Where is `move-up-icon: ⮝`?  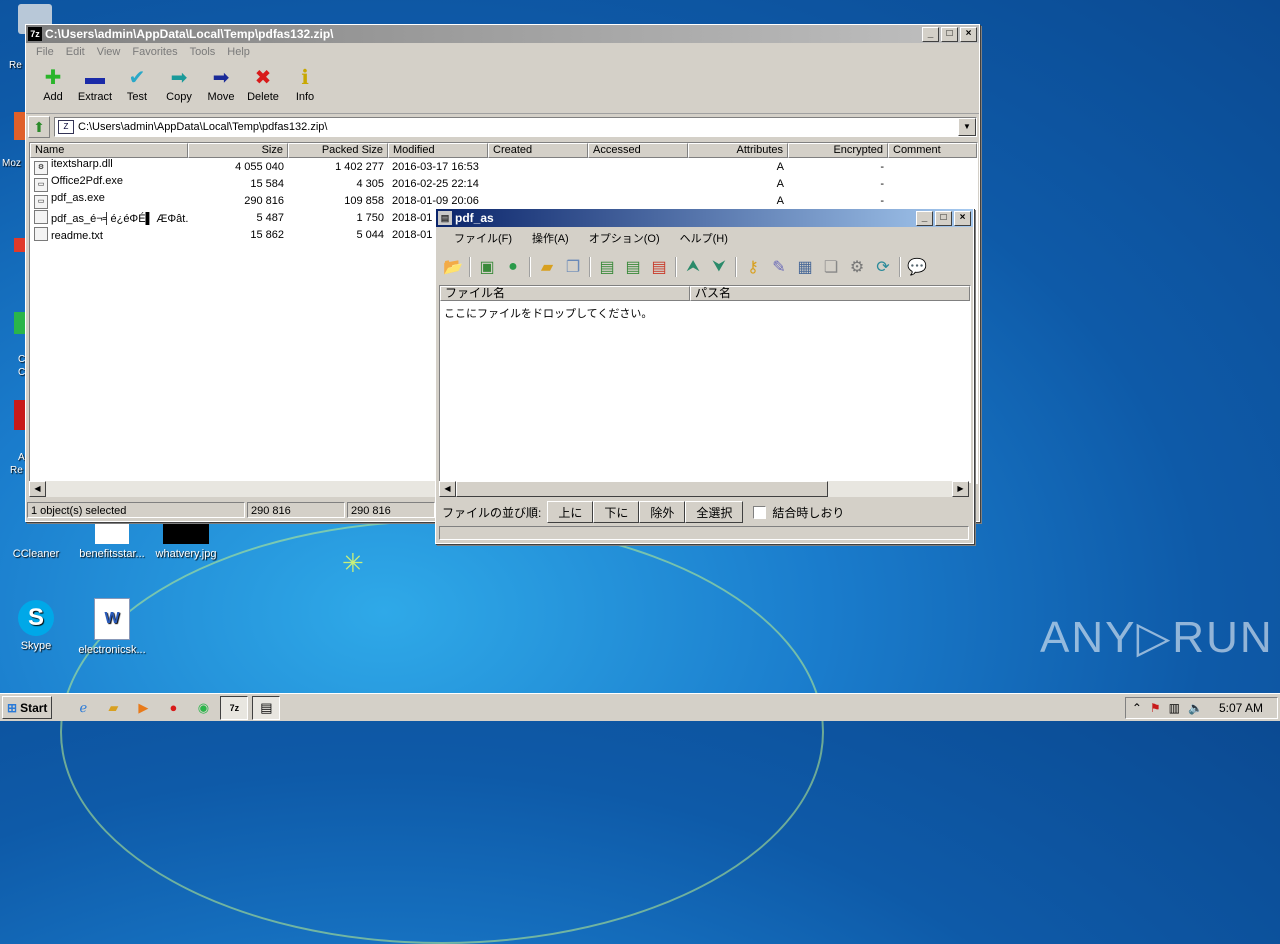 move-up-icon: ⮝ is located at coordinates (693, 267).